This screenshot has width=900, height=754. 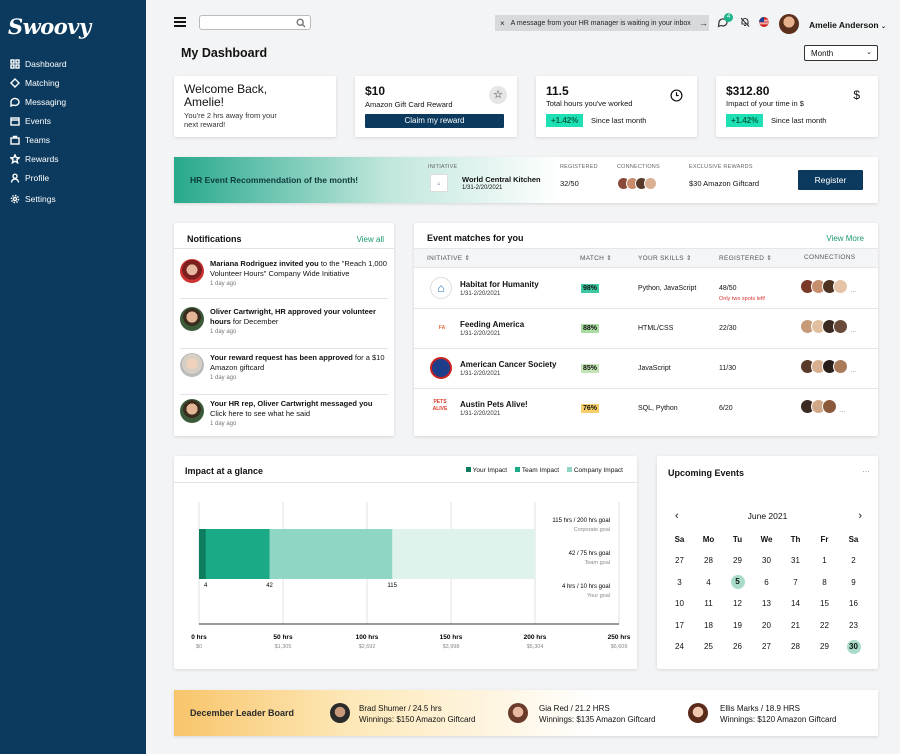 What do you see at coordinates (724, 183) in the screenshot?
I see `exclusive-reward: $30 Amazon Giftcard` at bounding box center [724, 183].